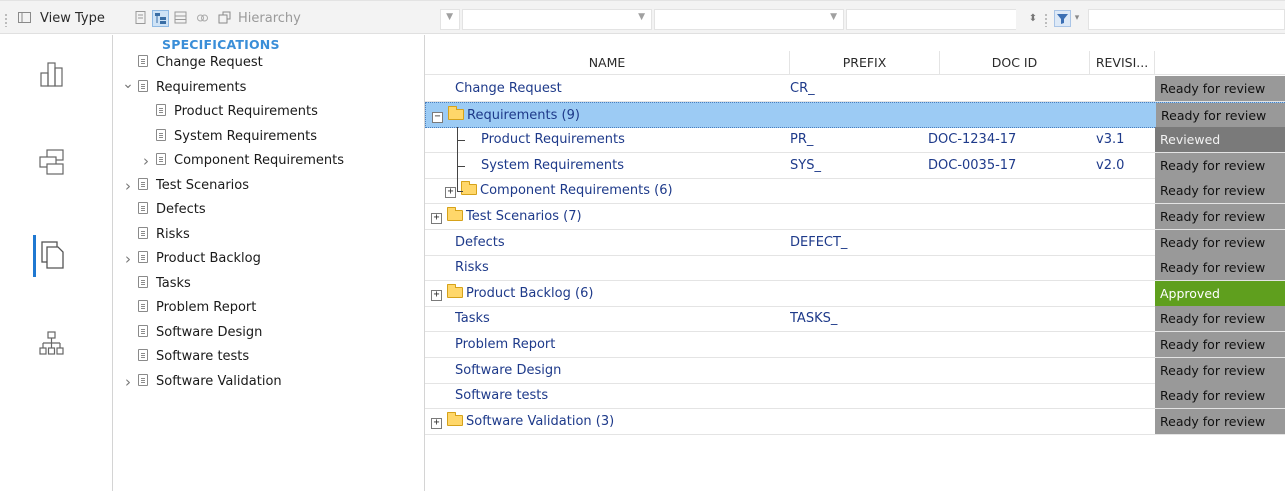 The image size is (1285, 491). Describe the element at coordinates (203, 382) in the screenshot. I see `tree-item: › Software Validation` at that location.